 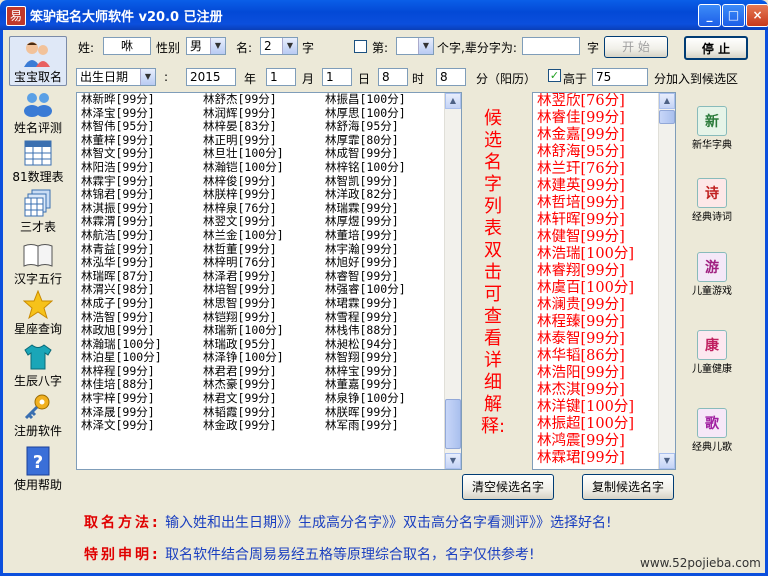 What do you see at coordinates (620, 77) in the screenshot?
I see `threshold-input: 75` at bounding box center [620, 77].